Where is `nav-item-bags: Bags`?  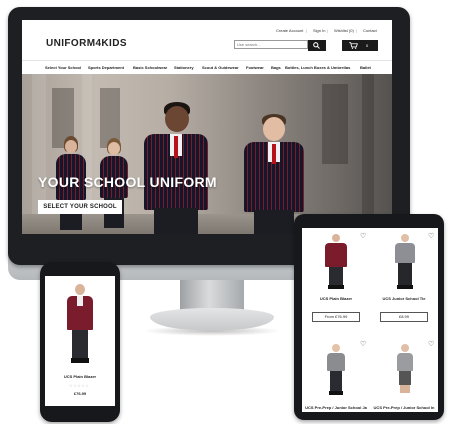
nav-item-bags: Bags is located at coordinates (276, 67).